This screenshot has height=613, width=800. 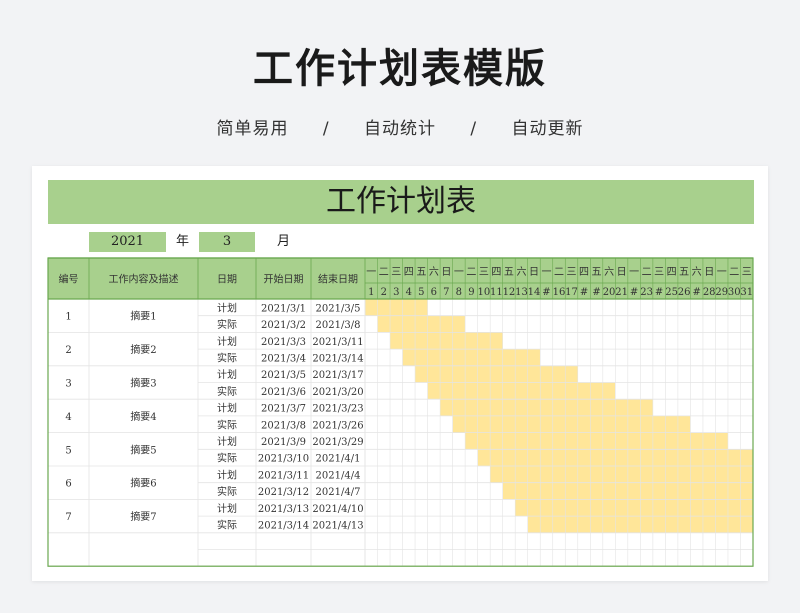 I want to click on actual-start-date: 2021/3/6, so click(x=283, y=392).